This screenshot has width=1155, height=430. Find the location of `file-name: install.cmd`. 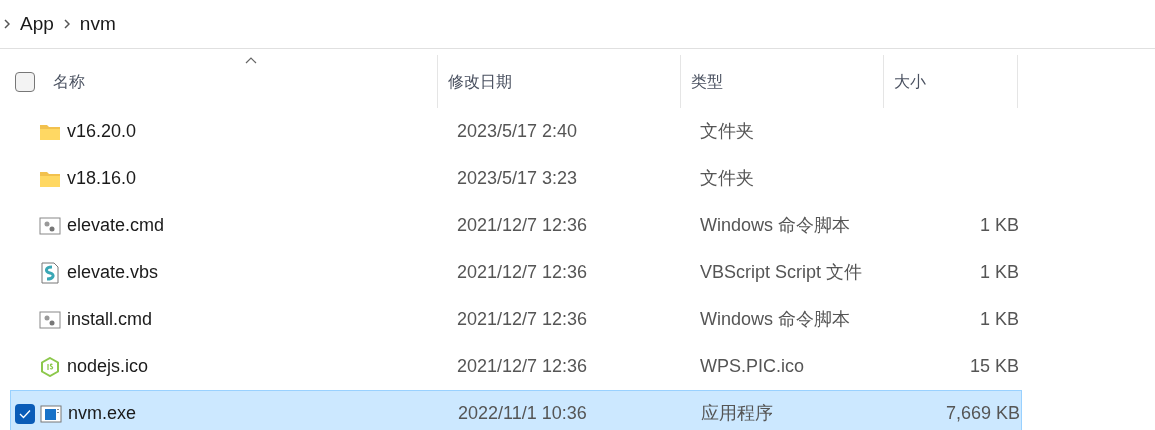

file-name: install.cmd is located at coordinates (110, 319).